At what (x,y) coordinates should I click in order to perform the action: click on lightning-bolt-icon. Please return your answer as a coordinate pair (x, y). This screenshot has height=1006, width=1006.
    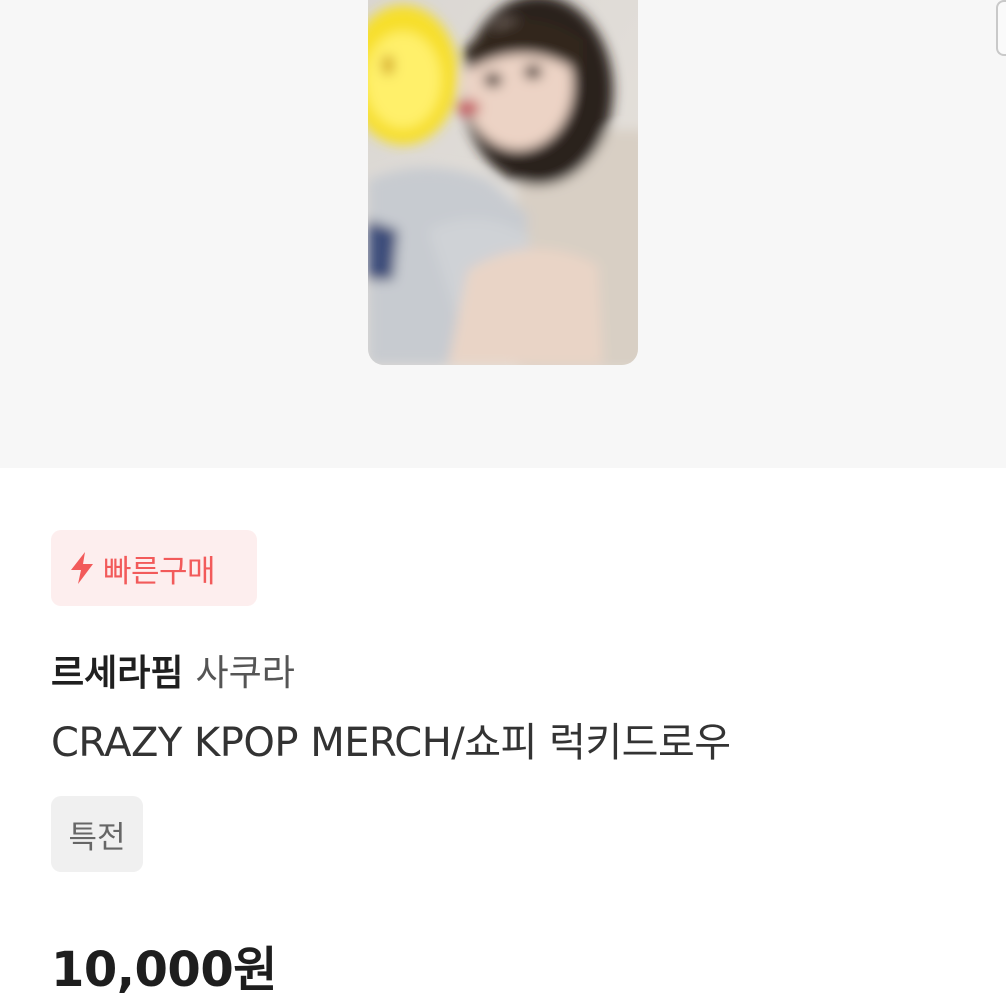
    Looking at the image, I should click on (82, 568).